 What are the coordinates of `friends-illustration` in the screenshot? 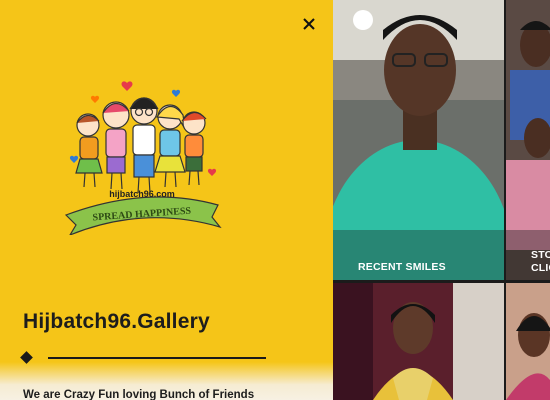 It's located at (141, 145).